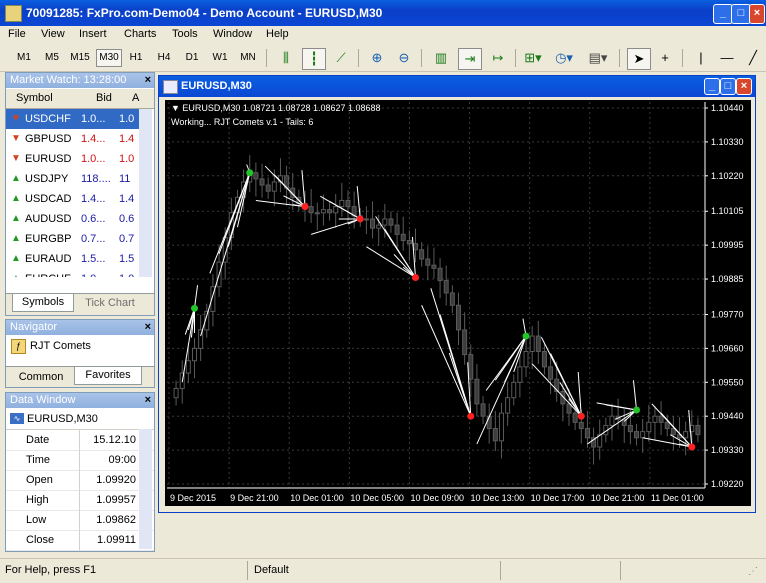 This screenshot has width=766, height=583. What do you see at coordinates (17, 34) in the screenshot?
I see `menu-file: File` at bounding box center [17, 34].